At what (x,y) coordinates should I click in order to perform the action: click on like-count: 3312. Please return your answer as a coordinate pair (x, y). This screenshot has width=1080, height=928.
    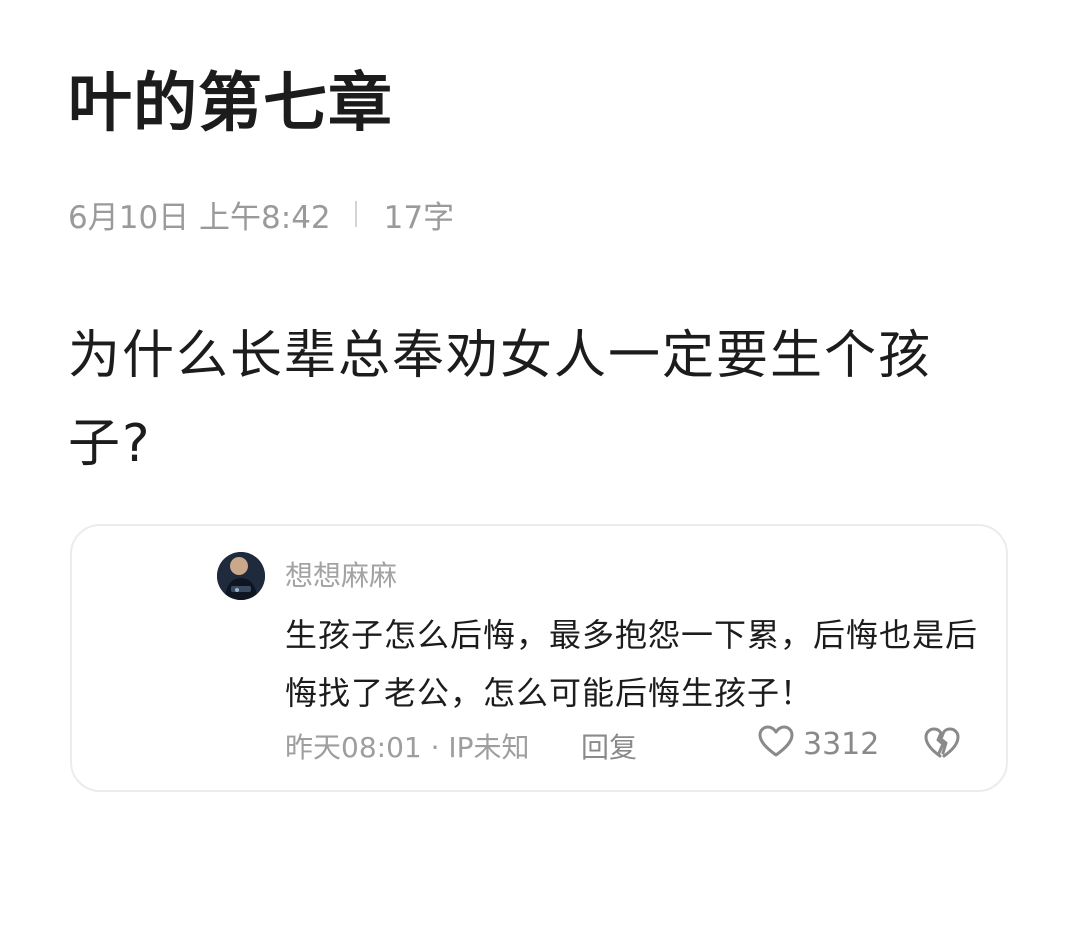
    Looking at the image, I should click on (841, 744).